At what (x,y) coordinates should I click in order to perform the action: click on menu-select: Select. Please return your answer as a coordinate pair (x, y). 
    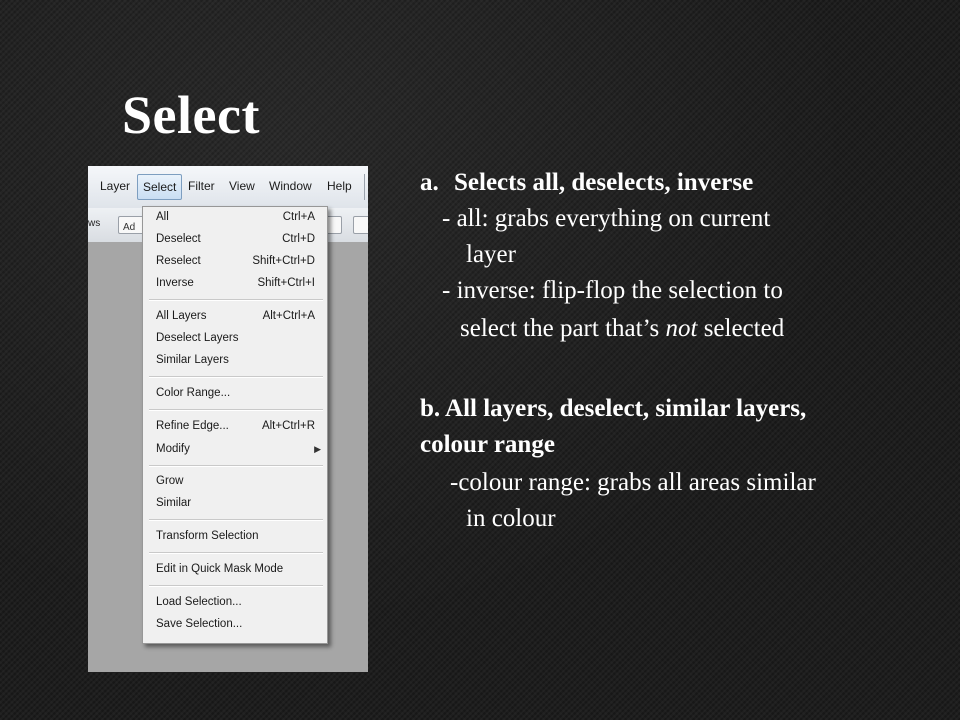
    Looking at the image, I should click on (160, 187).